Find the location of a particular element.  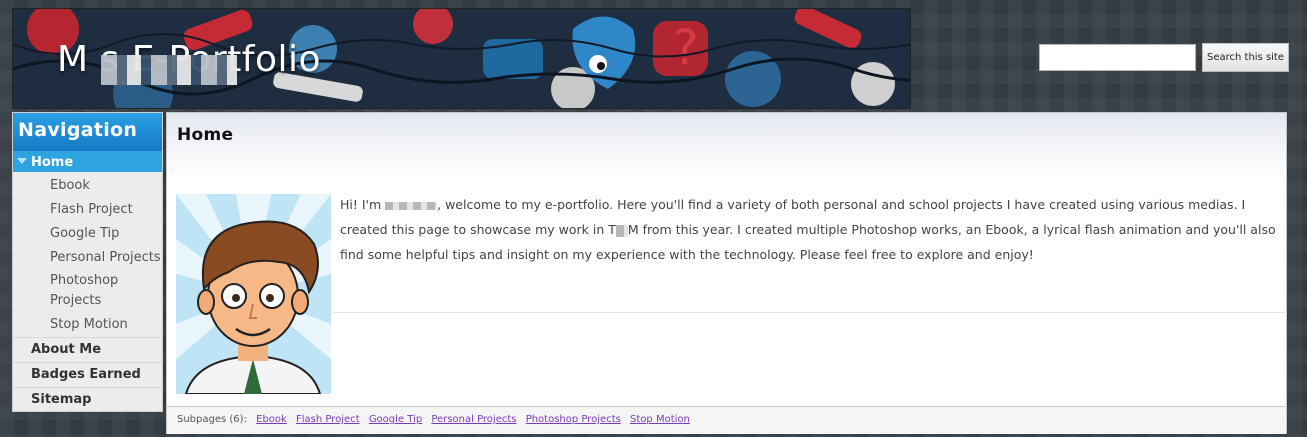

search-button: Search this site is located at coordinates (1245, 57).